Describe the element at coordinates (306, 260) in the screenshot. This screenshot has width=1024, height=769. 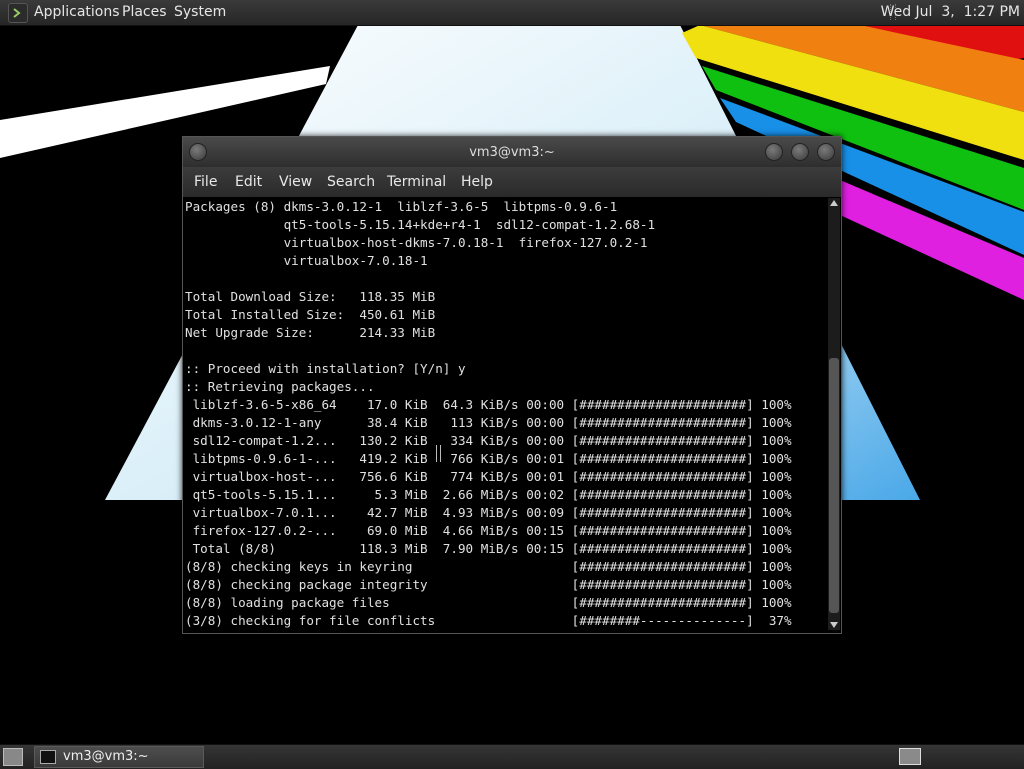
I see `terminal-line: virtualbox-7.0.18-1` at that location.